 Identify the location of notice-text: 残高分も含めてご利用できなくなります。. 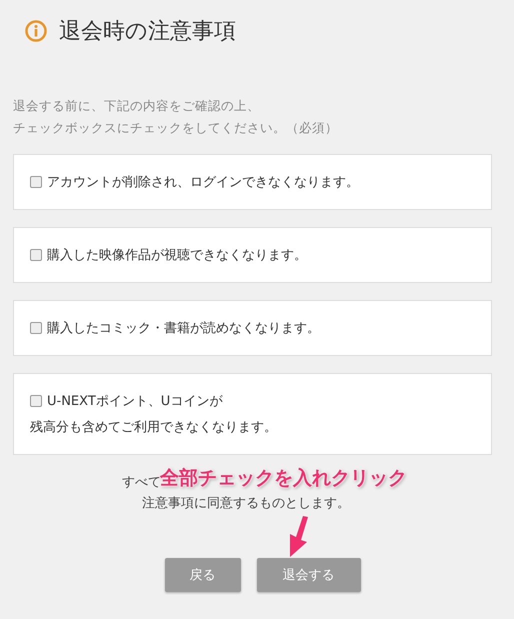
(153, 427).